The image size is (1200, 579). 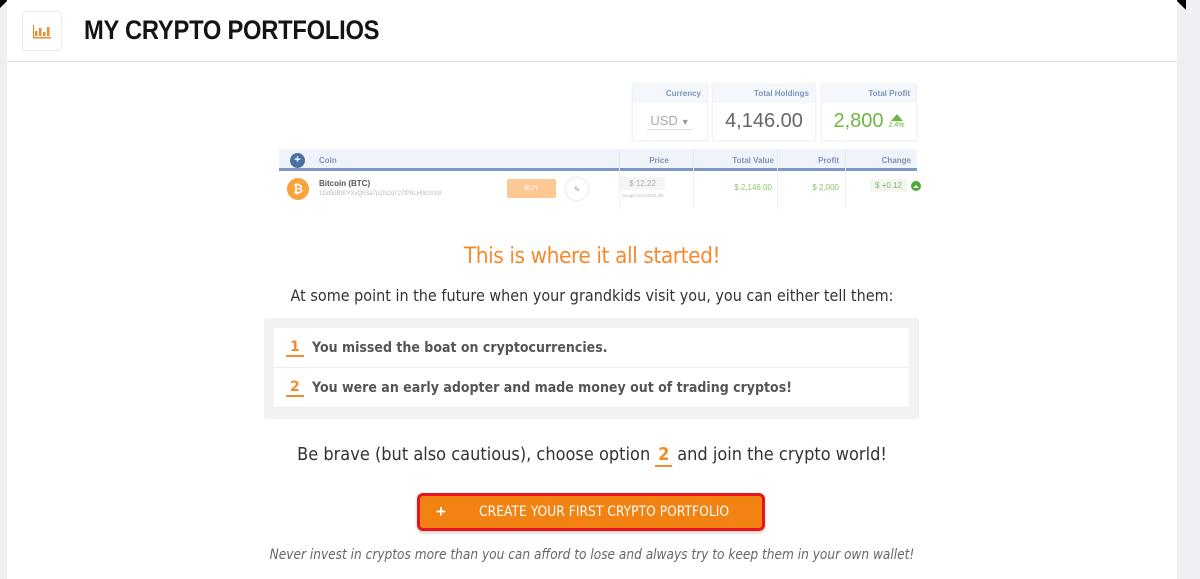 I want to click on coin-price: $ 12.22, so click(x=642, y=183).